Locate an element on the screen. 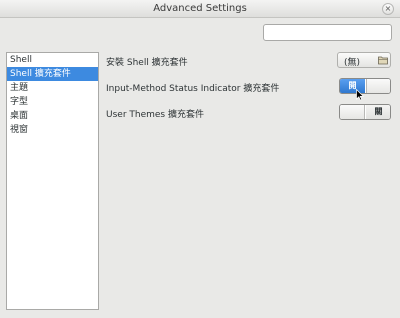 Image resolution: width=400 pixels, height=318 pixels. user-themes-switch: 關 is located at coordinates (365, 112).